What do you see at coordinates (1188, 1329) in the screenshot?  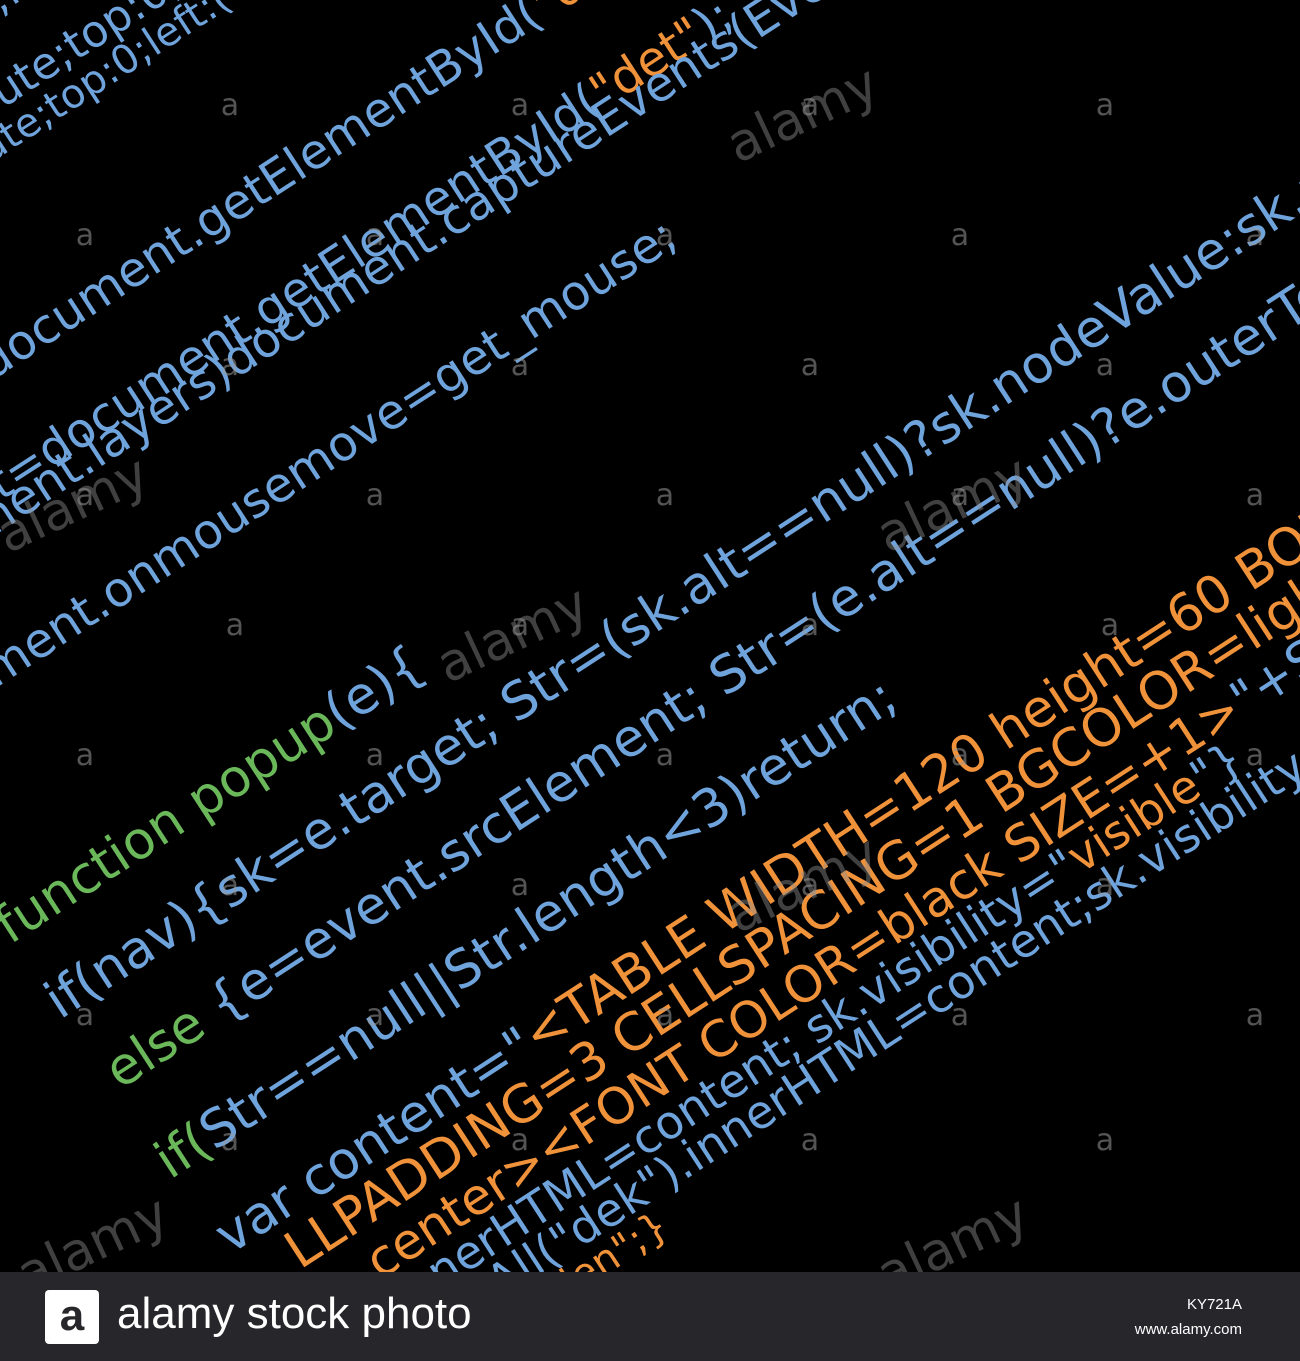 I see `footer-url: www.alamy.com` at bounding box center [1188, 1329].